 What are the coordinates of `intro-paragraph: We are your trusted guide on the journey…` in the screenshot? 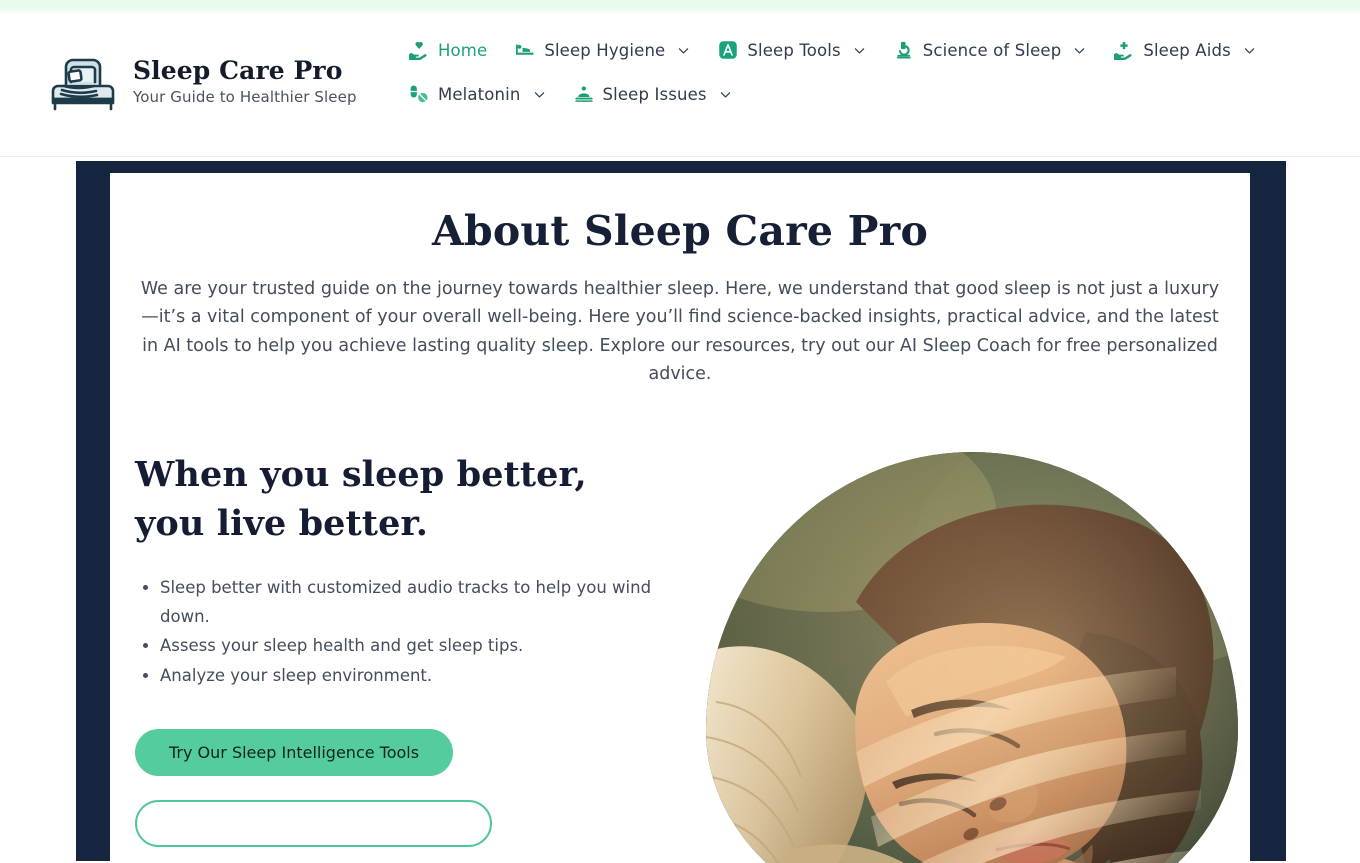 It's located at (680, 332).